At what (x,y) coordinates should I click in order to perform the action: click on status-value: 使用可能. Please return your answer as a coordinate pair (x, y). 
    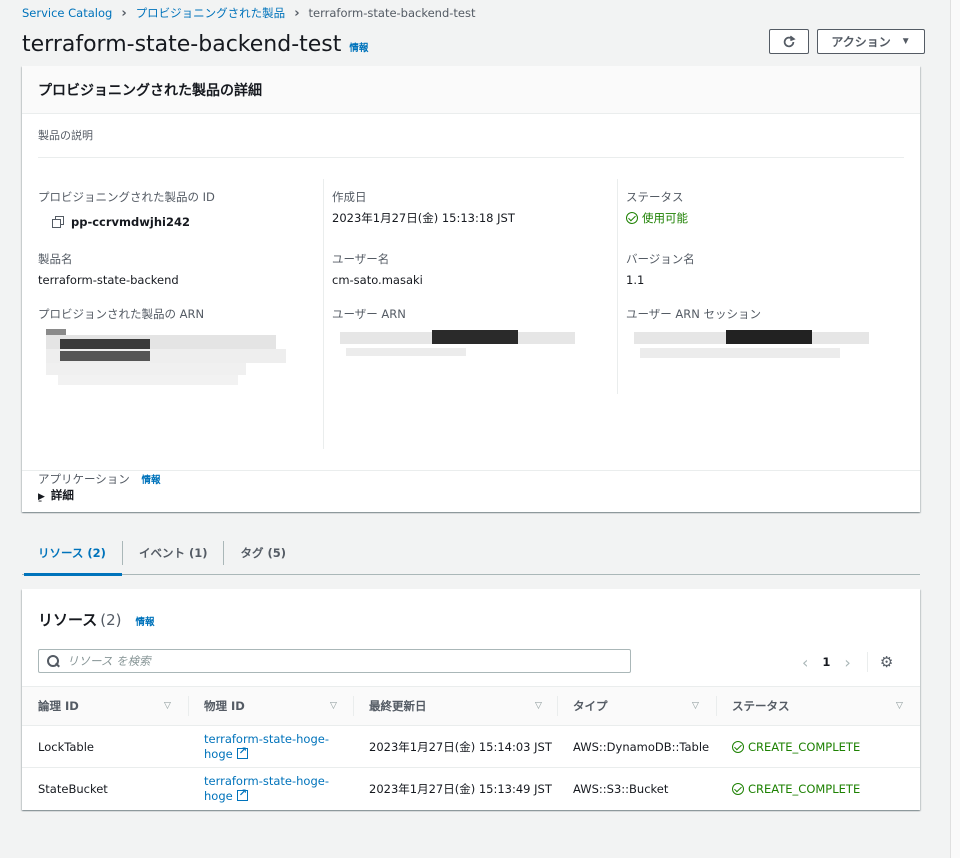
    Looking at the image, I should click on (665, 218).